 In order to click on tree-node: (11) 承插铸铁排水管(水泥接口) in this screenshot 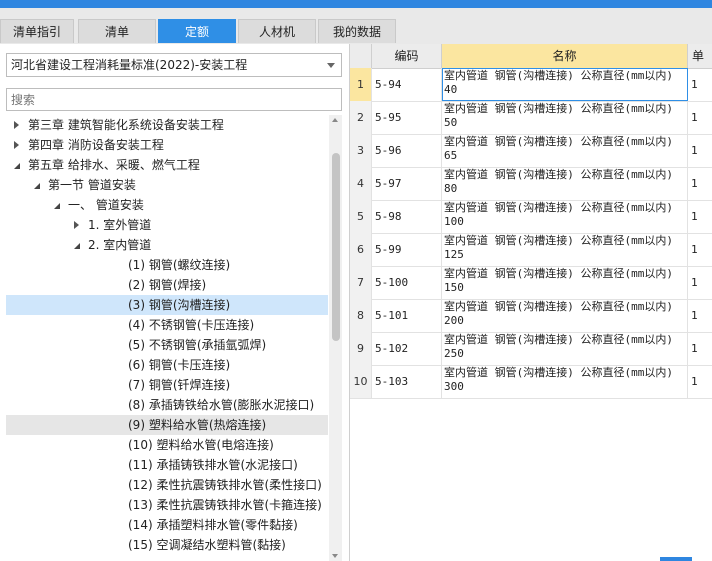, I will do `click(167, 465)`.